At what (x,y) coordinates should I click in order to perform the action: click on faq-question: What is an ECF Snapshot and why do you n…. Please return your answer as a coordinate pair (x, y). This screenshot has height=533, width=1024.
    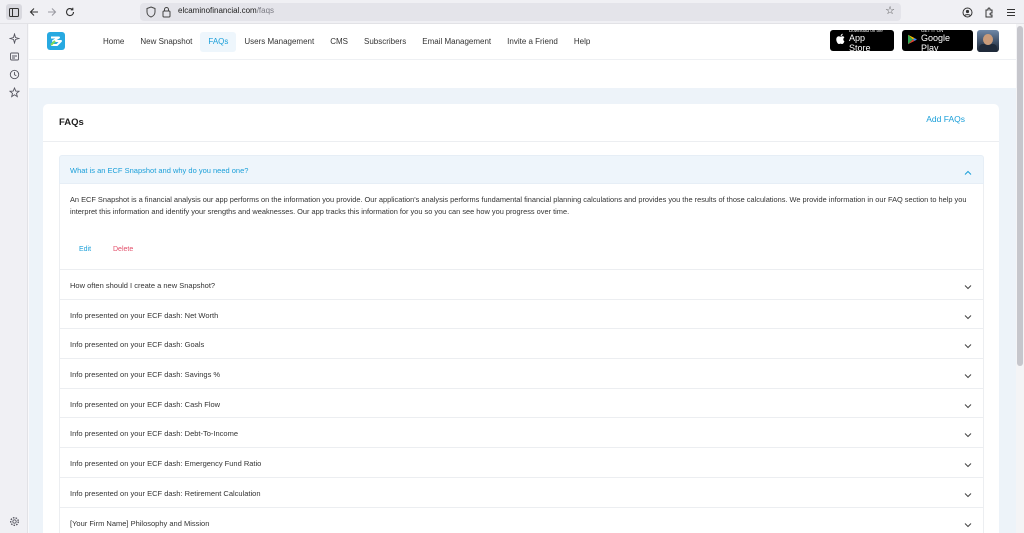
    Looking at the image, I should click on (159, 170).